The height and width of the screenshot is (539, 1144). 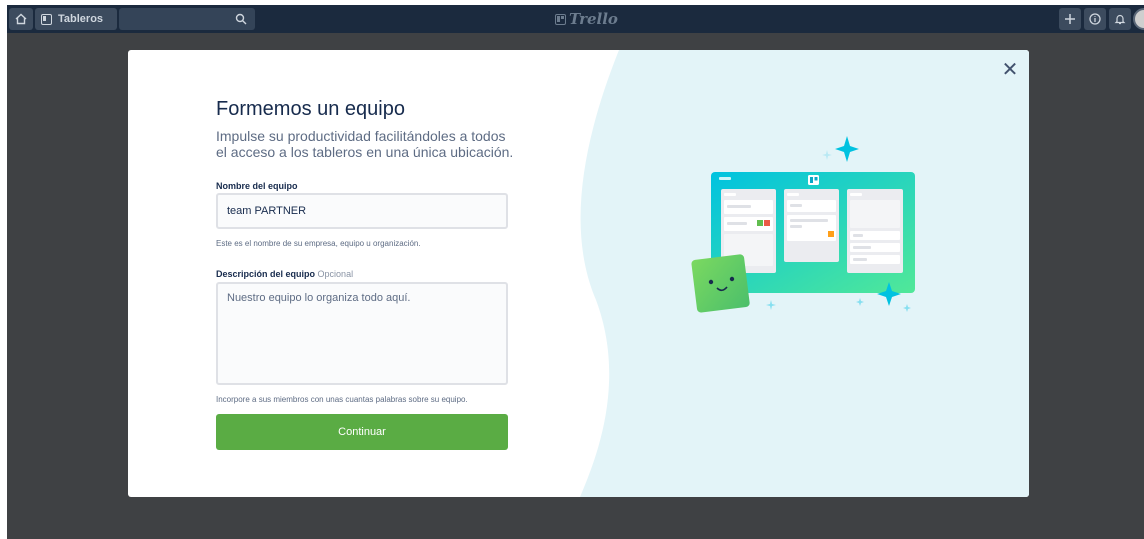 I want to click on team-description-textarea: Nuestro equipo lo organiza todo aquí., so click(x=362, y=333).